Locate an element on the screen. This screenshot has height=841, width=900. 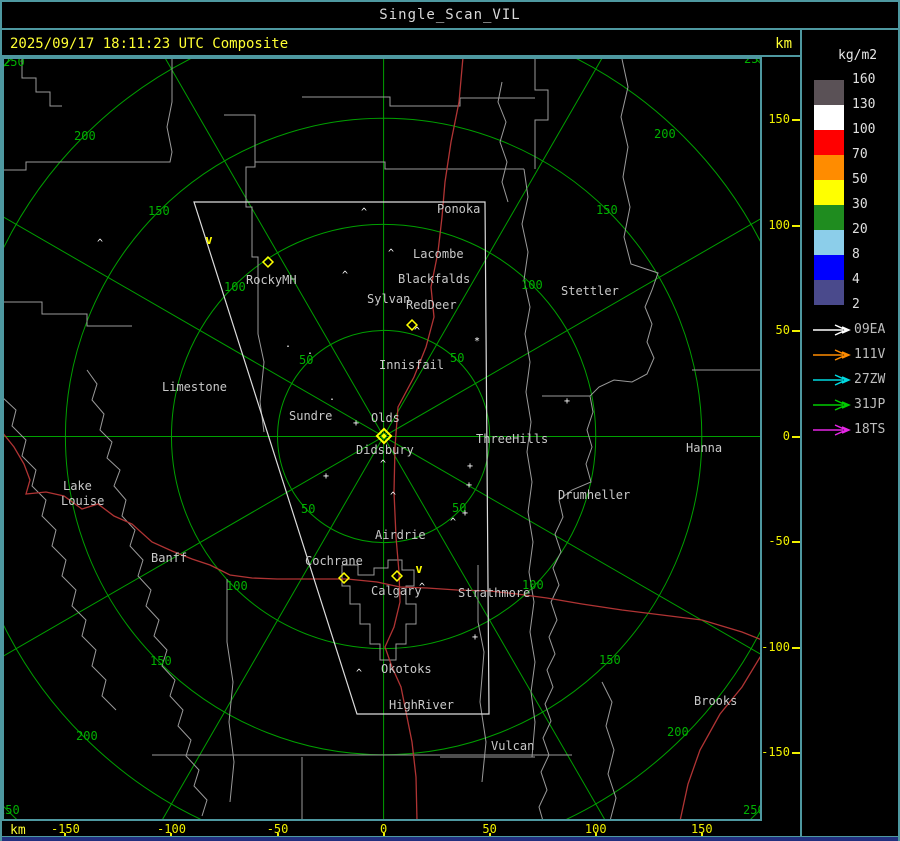
city-label: Sundre is located at coordinates (310, 416).